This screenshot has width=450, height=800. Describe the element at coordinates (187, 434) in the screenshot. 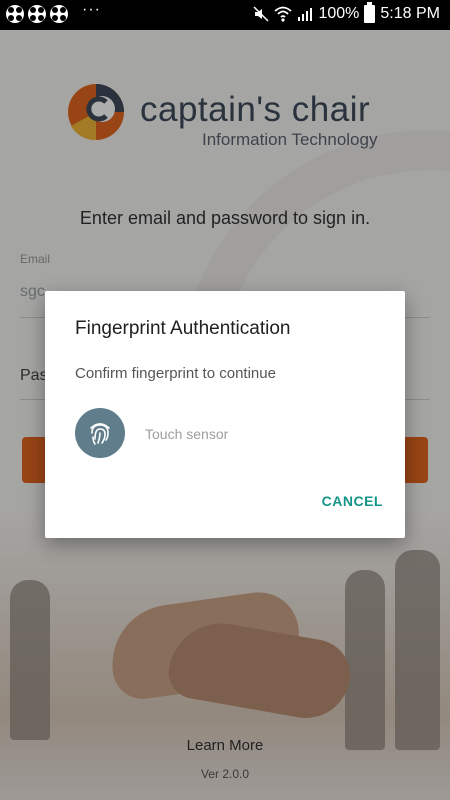

I see `touch-sensor-label: Touch sensor` at that location.